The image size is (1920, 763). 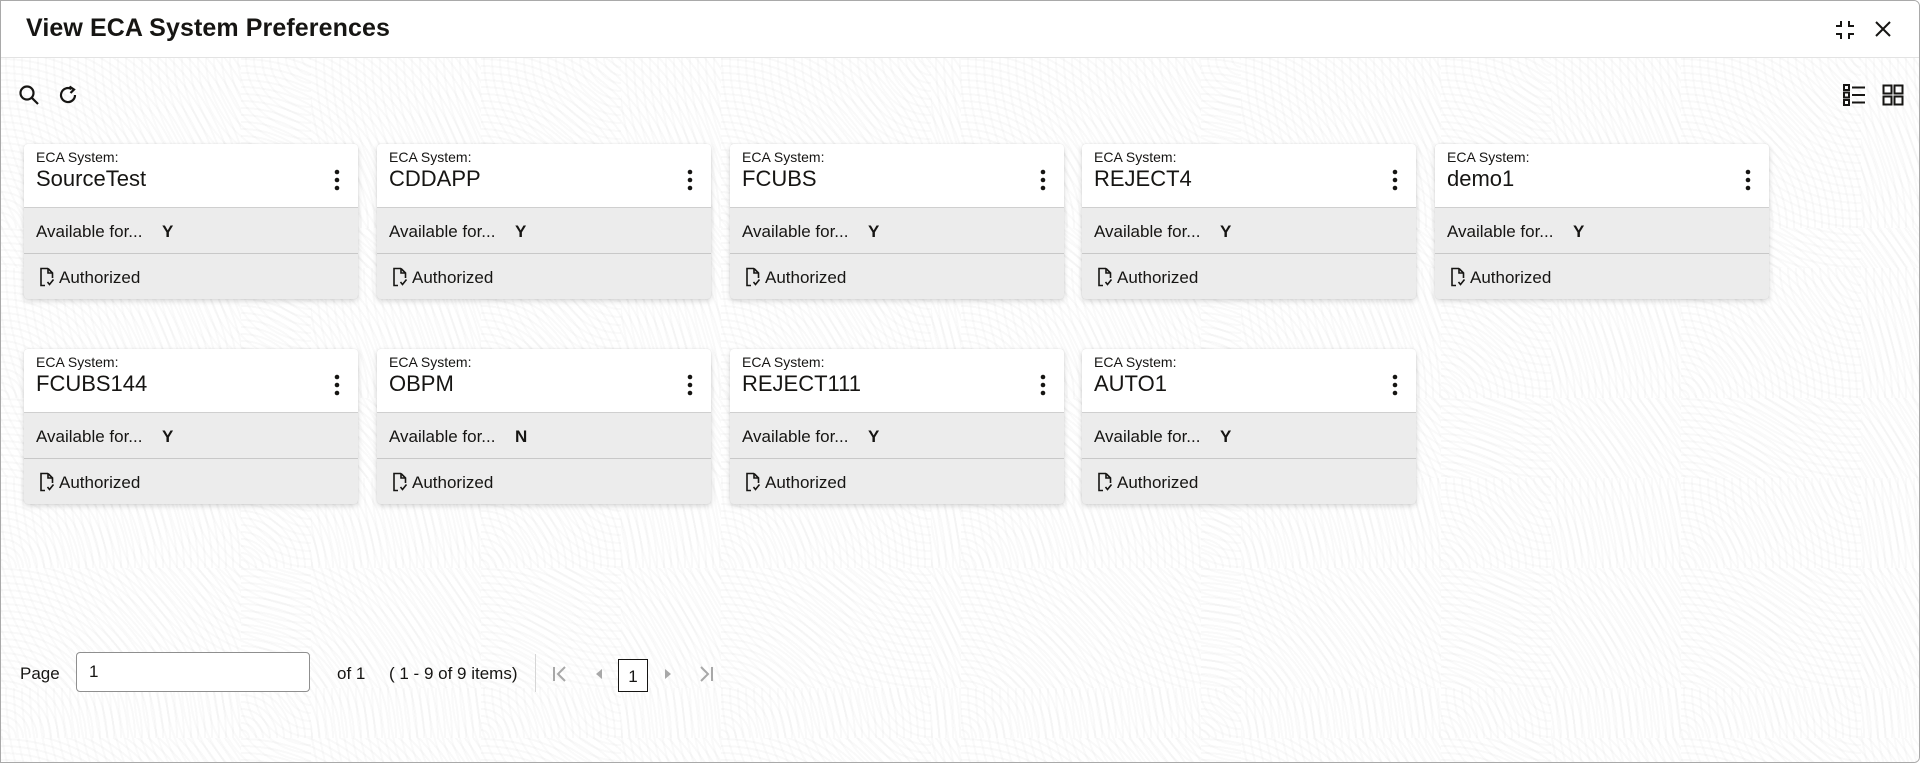 I want to click on eca-system-name: demo1, so click(x=1481, y=178).